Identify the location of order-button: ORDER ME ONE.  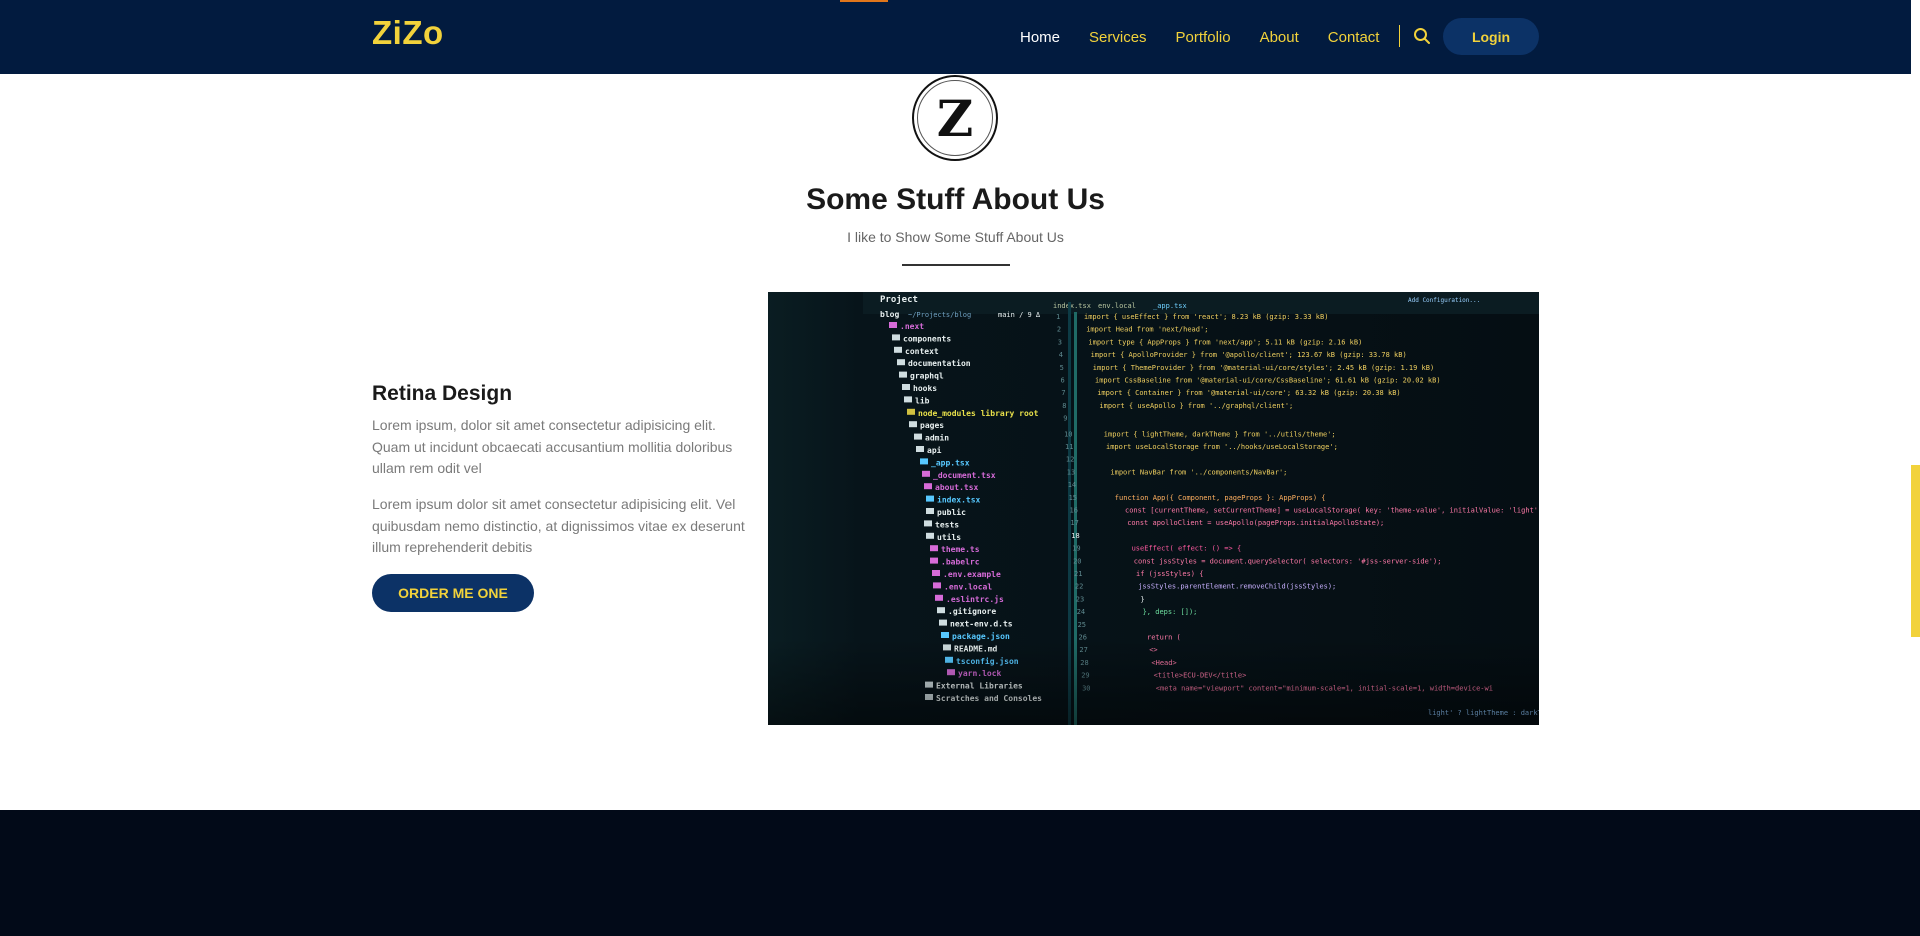
(453, 593).